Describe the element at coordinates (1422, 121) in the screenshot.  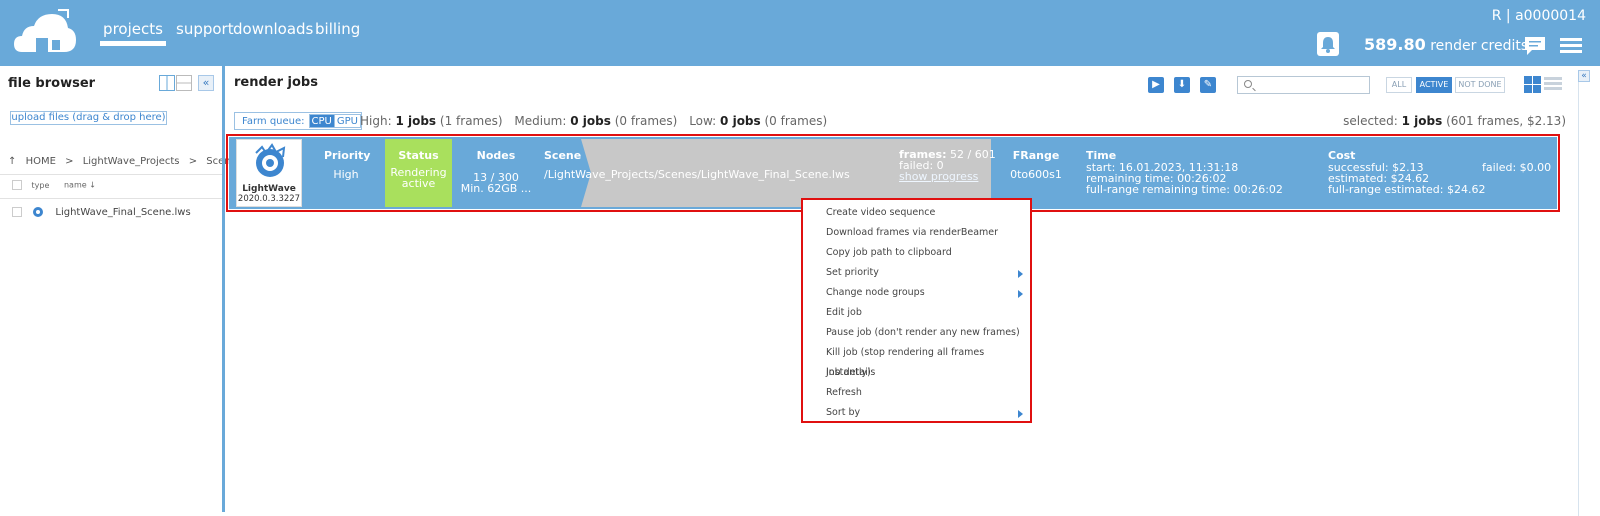
I see `selected-jobs: 1 jobs` at that location.